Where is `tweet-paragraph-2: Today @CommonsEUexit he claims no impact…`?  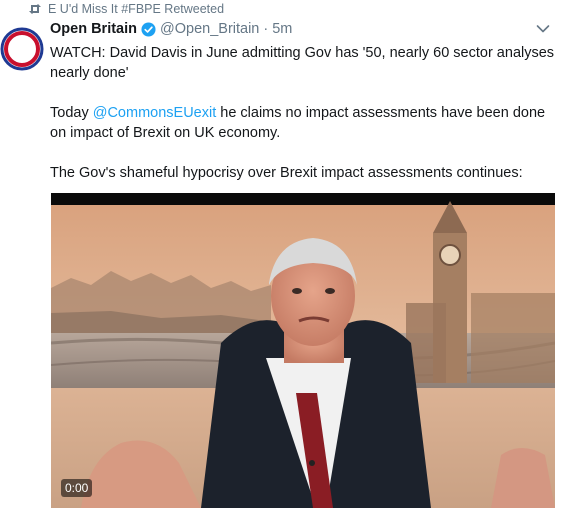
tweet-paragraph-2: Today @CommonsEUexit he claims no impact… is located at coordinates (305, 123).